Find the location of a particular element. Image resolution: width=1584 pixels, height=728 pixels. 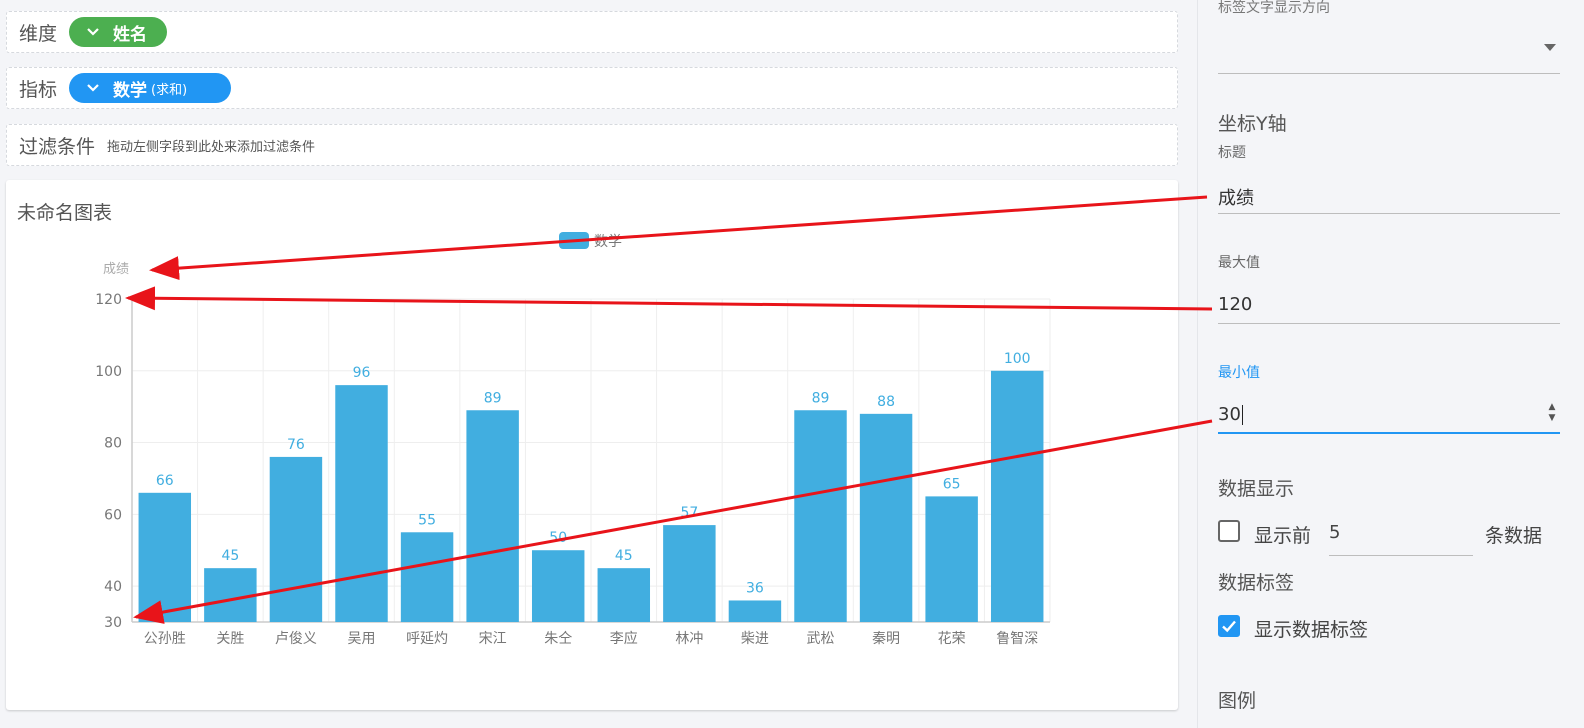

filter-hint: 拖动左侧字段到此处来添加过滤条件 is located at coordinates (211, 147).